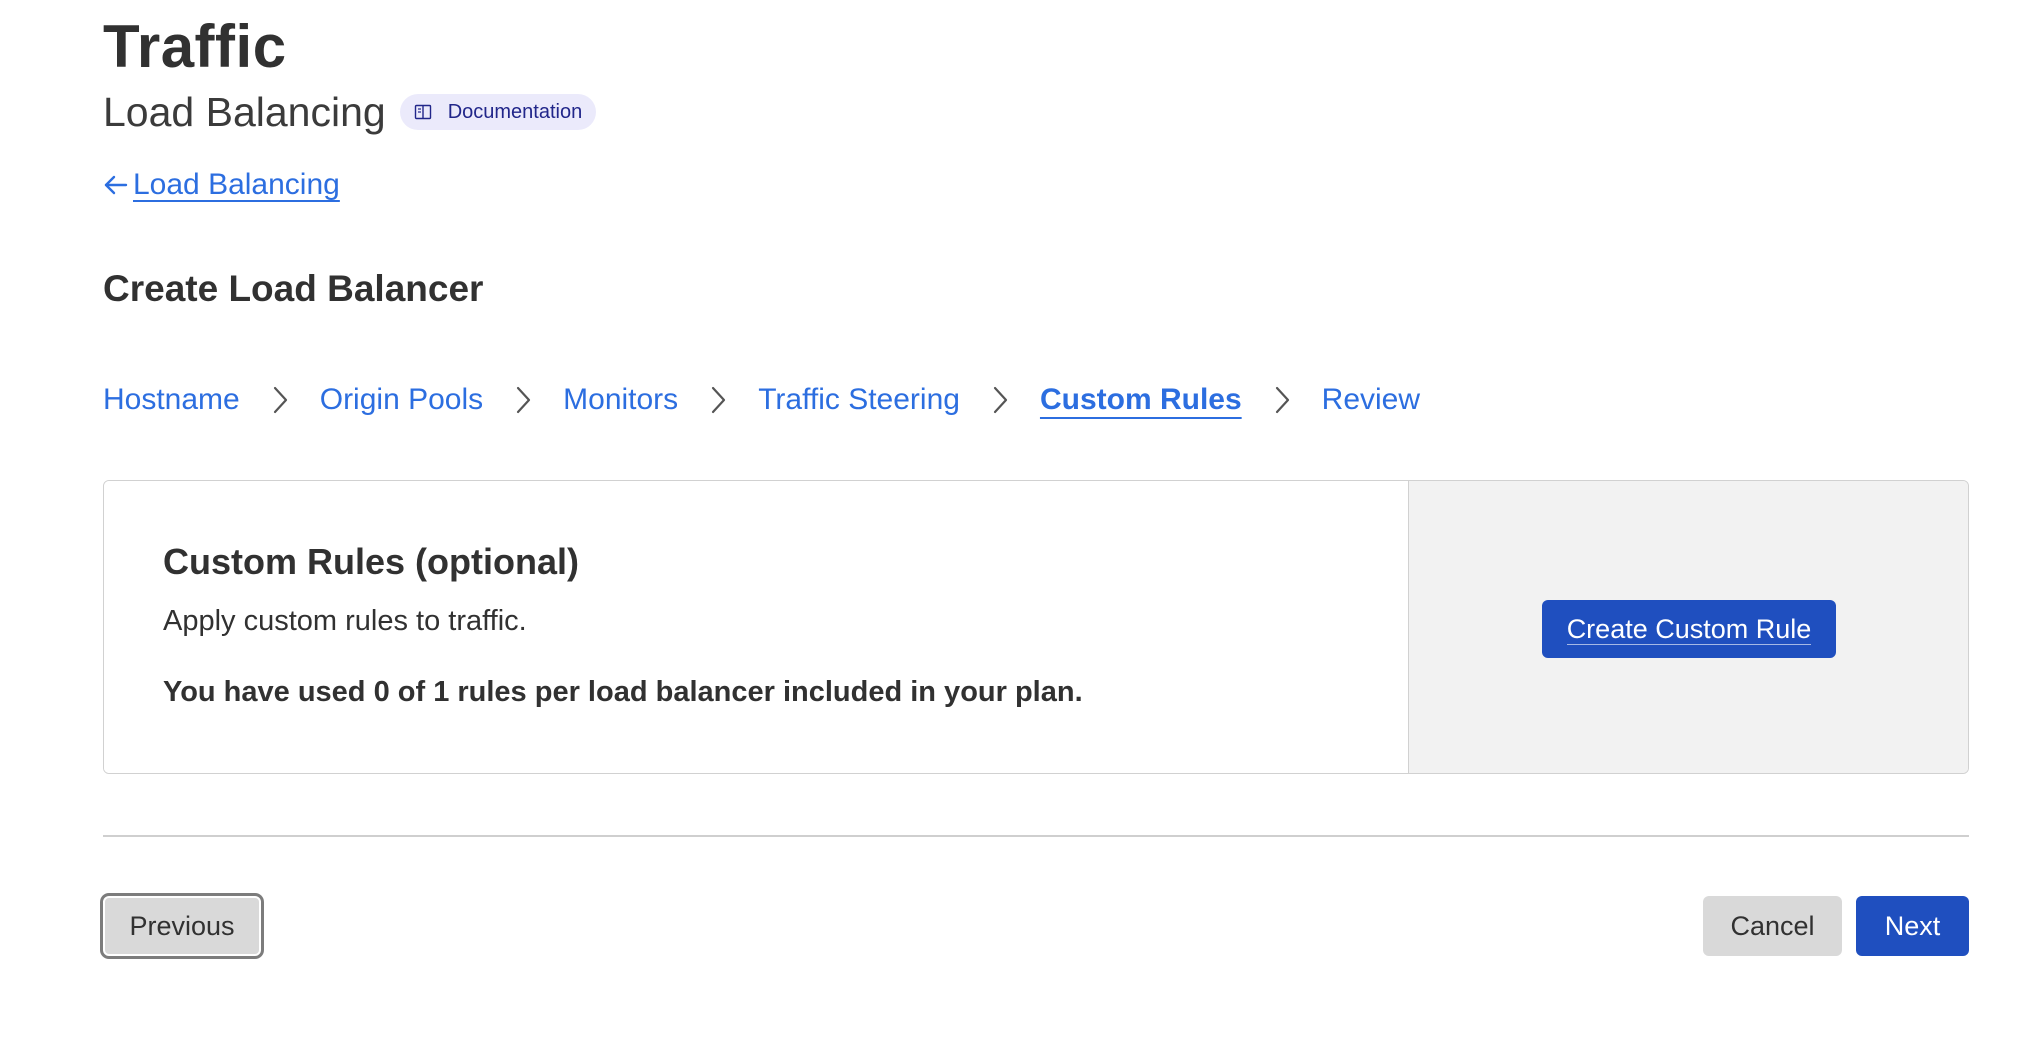 The width and height of the screenshot is (2038, 1042). I want to click on section-title: Create Load Balancer, so click(293, 288).